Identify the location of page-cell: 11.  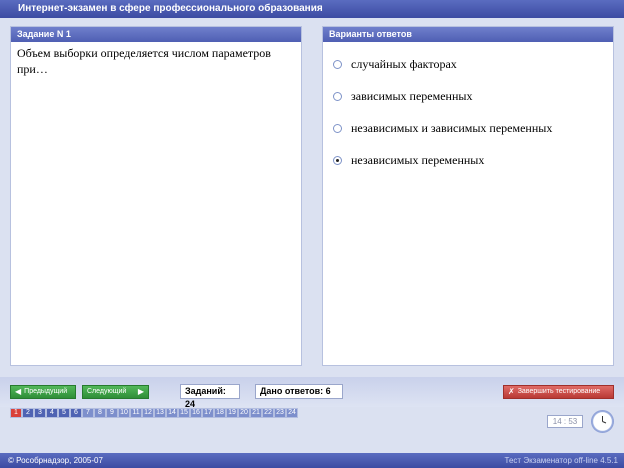
(136, 413).